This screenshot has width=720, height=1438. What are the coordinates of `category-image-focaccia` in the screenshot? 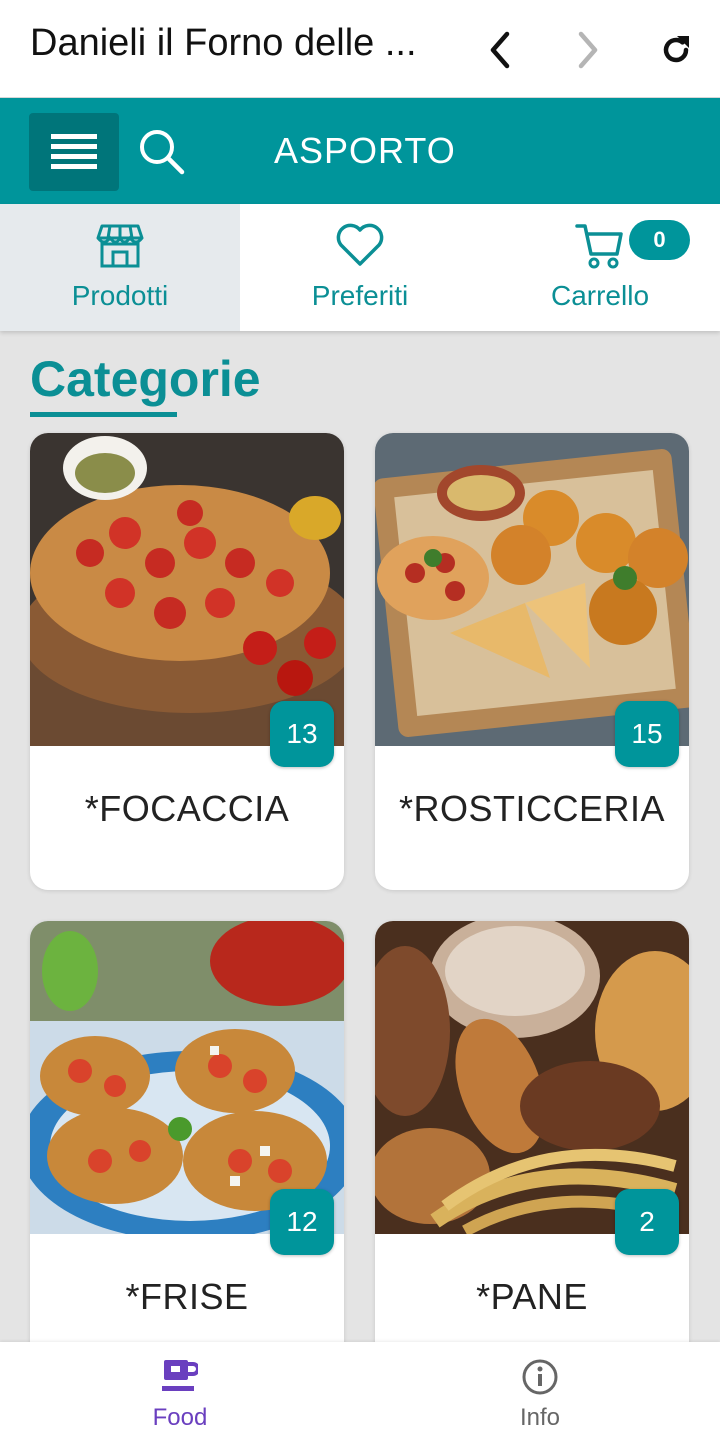 It's located at (187, 589).